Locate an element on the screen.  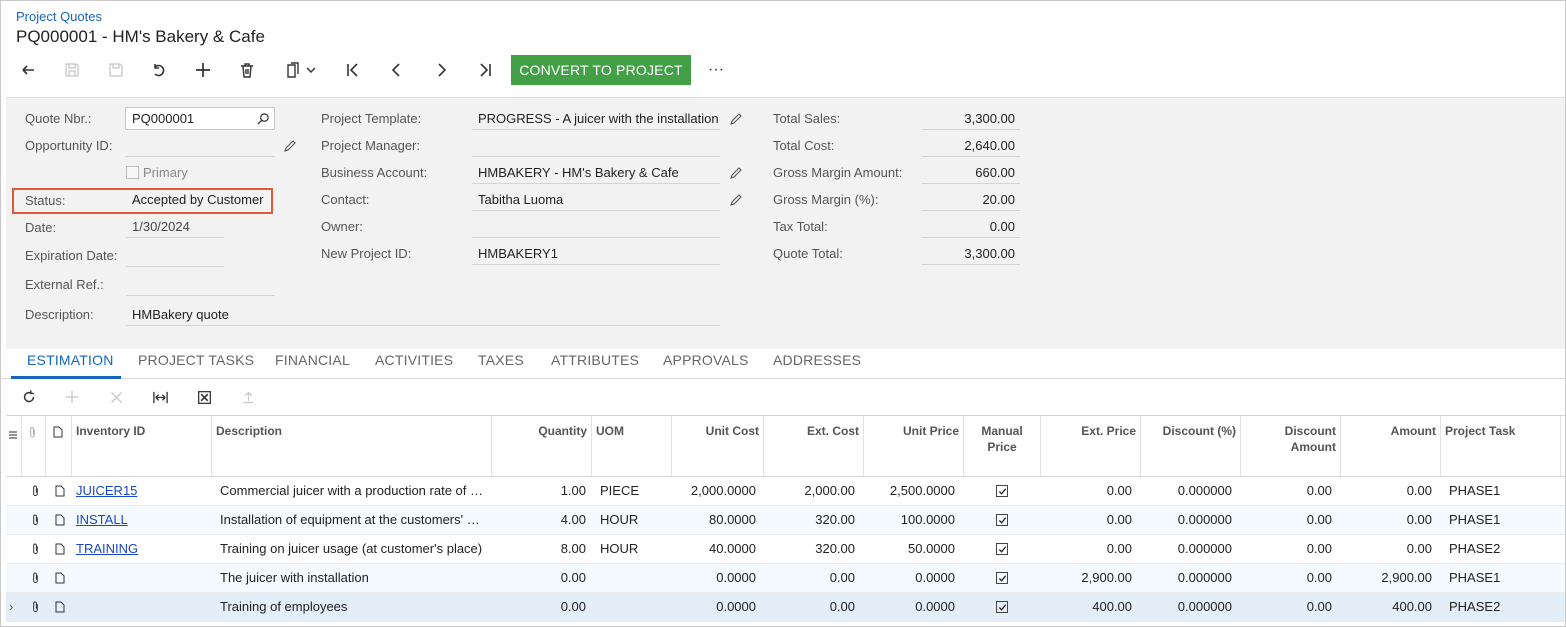
refresh-icon is located at coordinates (29, 397).